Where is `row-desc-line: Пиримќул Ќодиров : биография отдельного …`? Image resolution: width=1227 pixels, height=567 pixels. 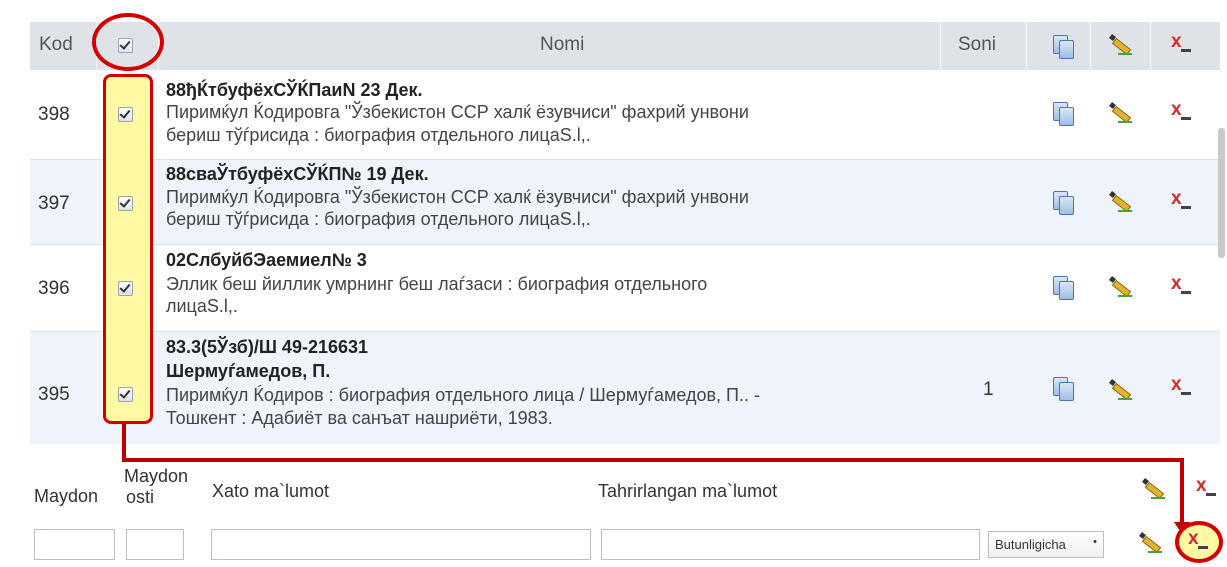
row-desc-line: Пиримќул Ќодиров : биография отдельного … is located at coordinates (463, 395).